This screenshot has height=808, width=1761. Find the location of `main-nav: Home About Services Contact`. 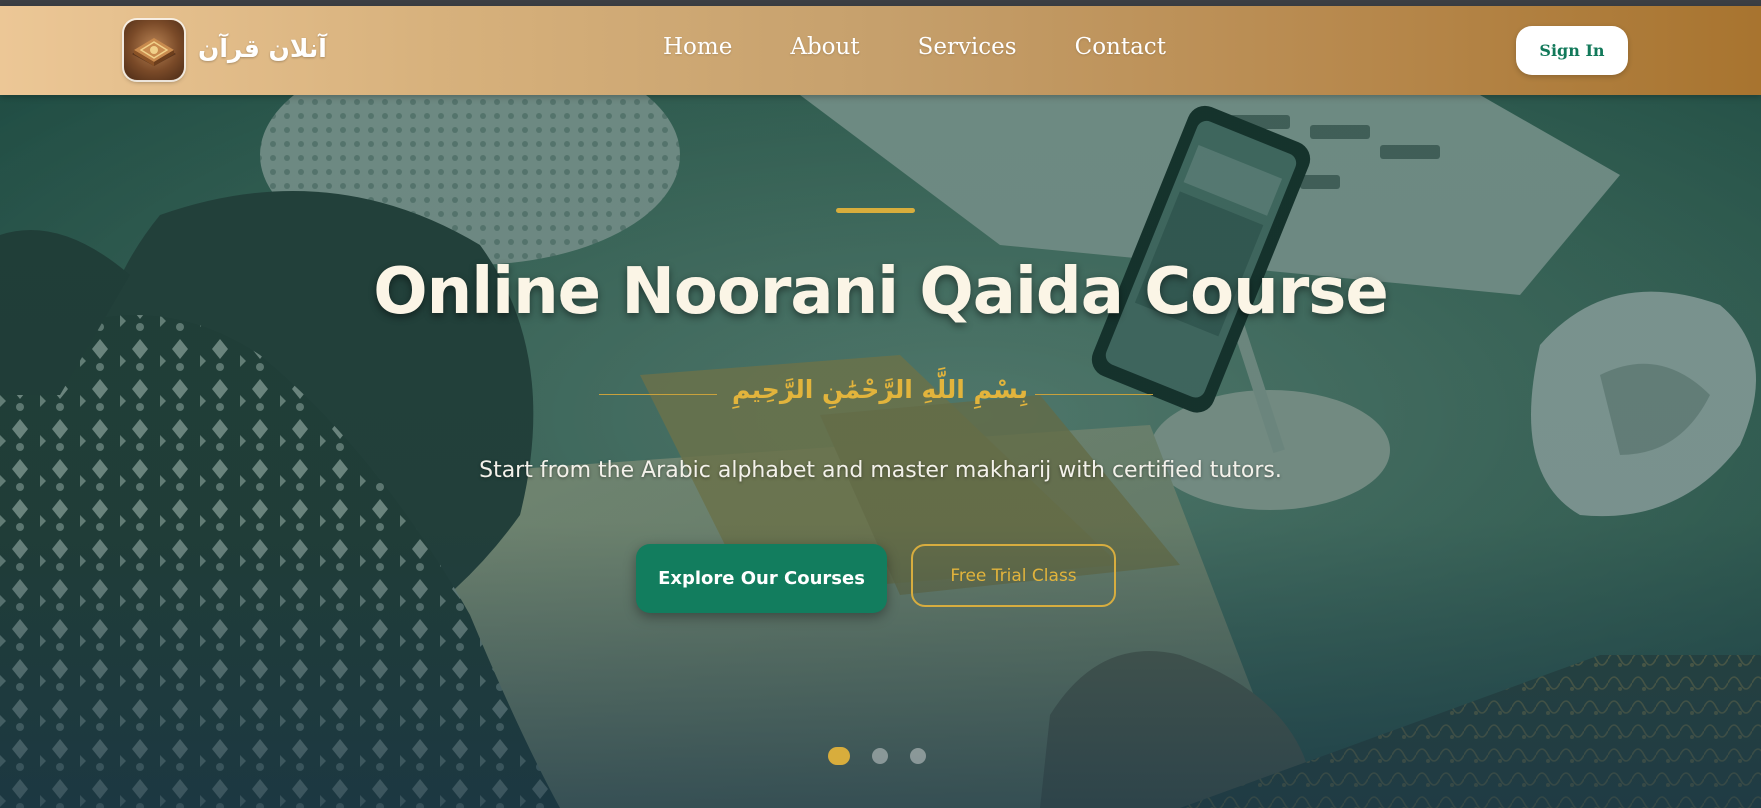

main-nav: Home About Services Contact is located at coordinates (943, 47).